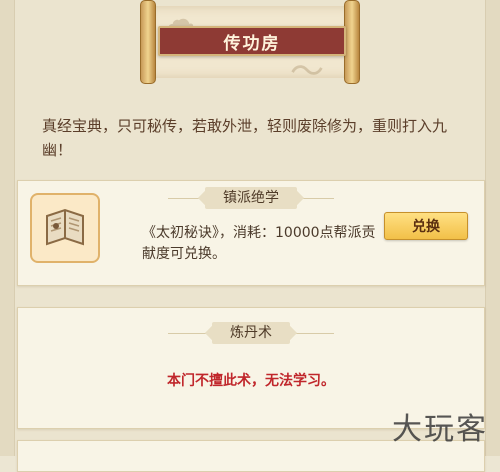  I want to click on skill-exchange-text: 《太初秘诀》，消耗：10000点帮派贡献度可兑换。, so click(259, 243).